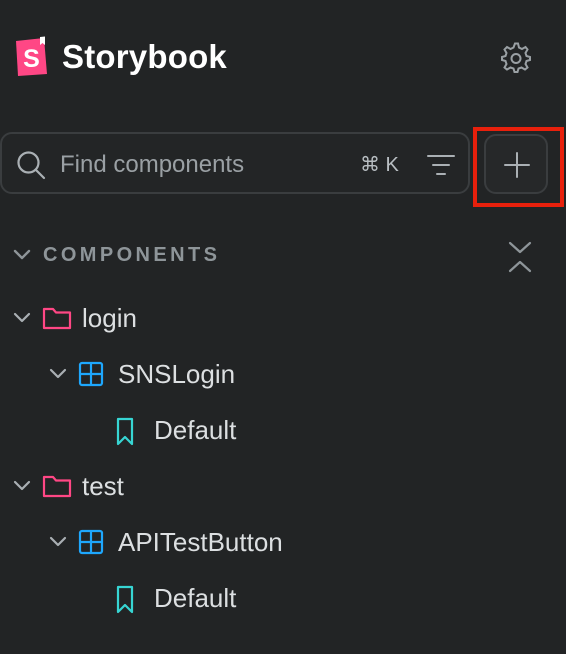 The image size is (566, 654). What do you see at coordinates (103, 486) in the screenshot?
I see `tree-item-label: test` at bounding box center [103, 486].